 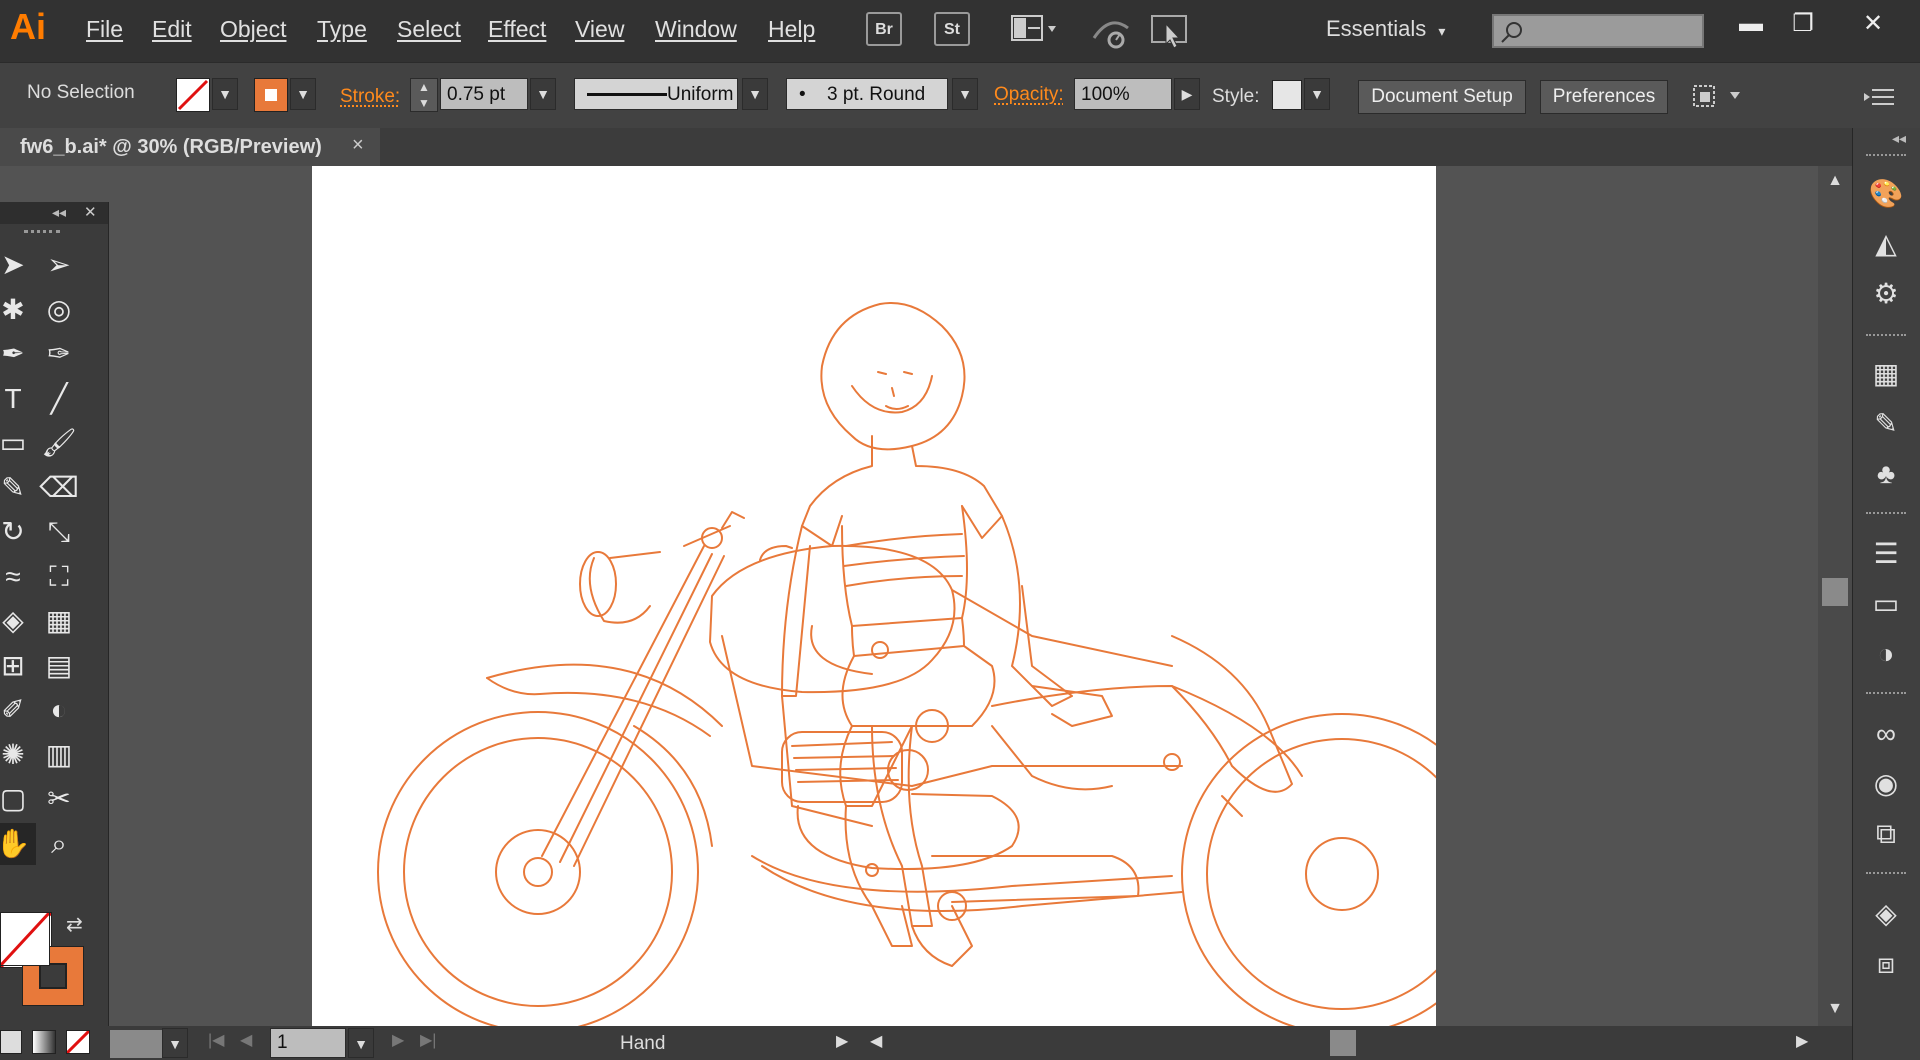 What do you see at coordinates (18, 799) in the screenshot?
I see `artboard-tool-icon: ▢` at bounding box center [18, 799].